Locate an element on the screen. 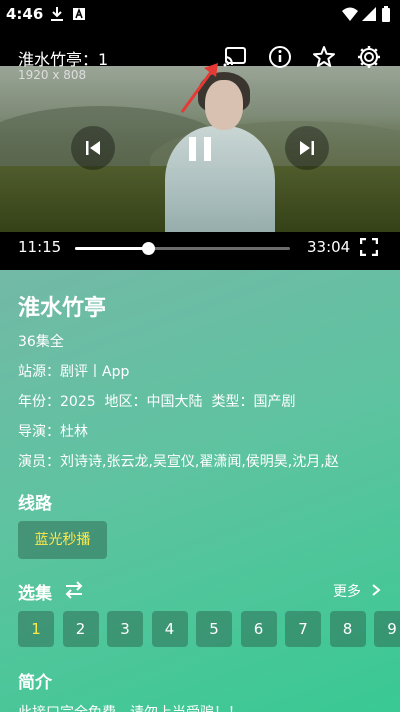 This screenshot has width=400, height=712. video-title: 淮水竹亭：1 is located at coordinates (63, 59).